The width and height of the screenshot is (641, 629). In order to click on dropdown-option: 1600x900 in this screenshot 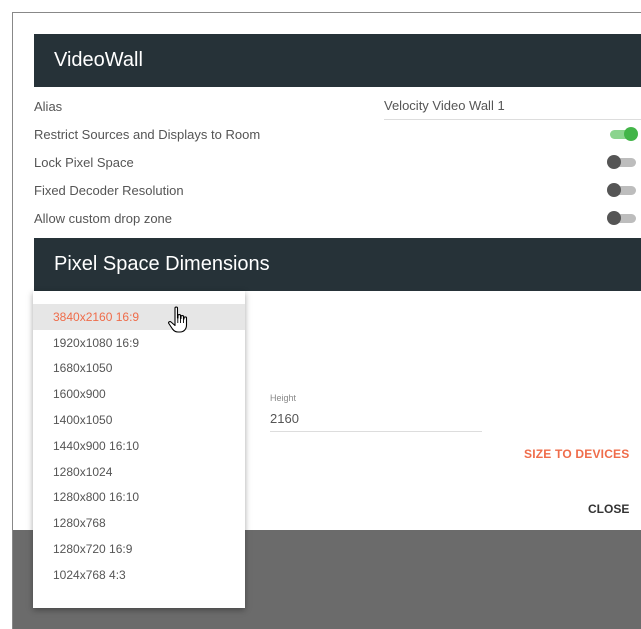, I will do `click(139, 394)`.